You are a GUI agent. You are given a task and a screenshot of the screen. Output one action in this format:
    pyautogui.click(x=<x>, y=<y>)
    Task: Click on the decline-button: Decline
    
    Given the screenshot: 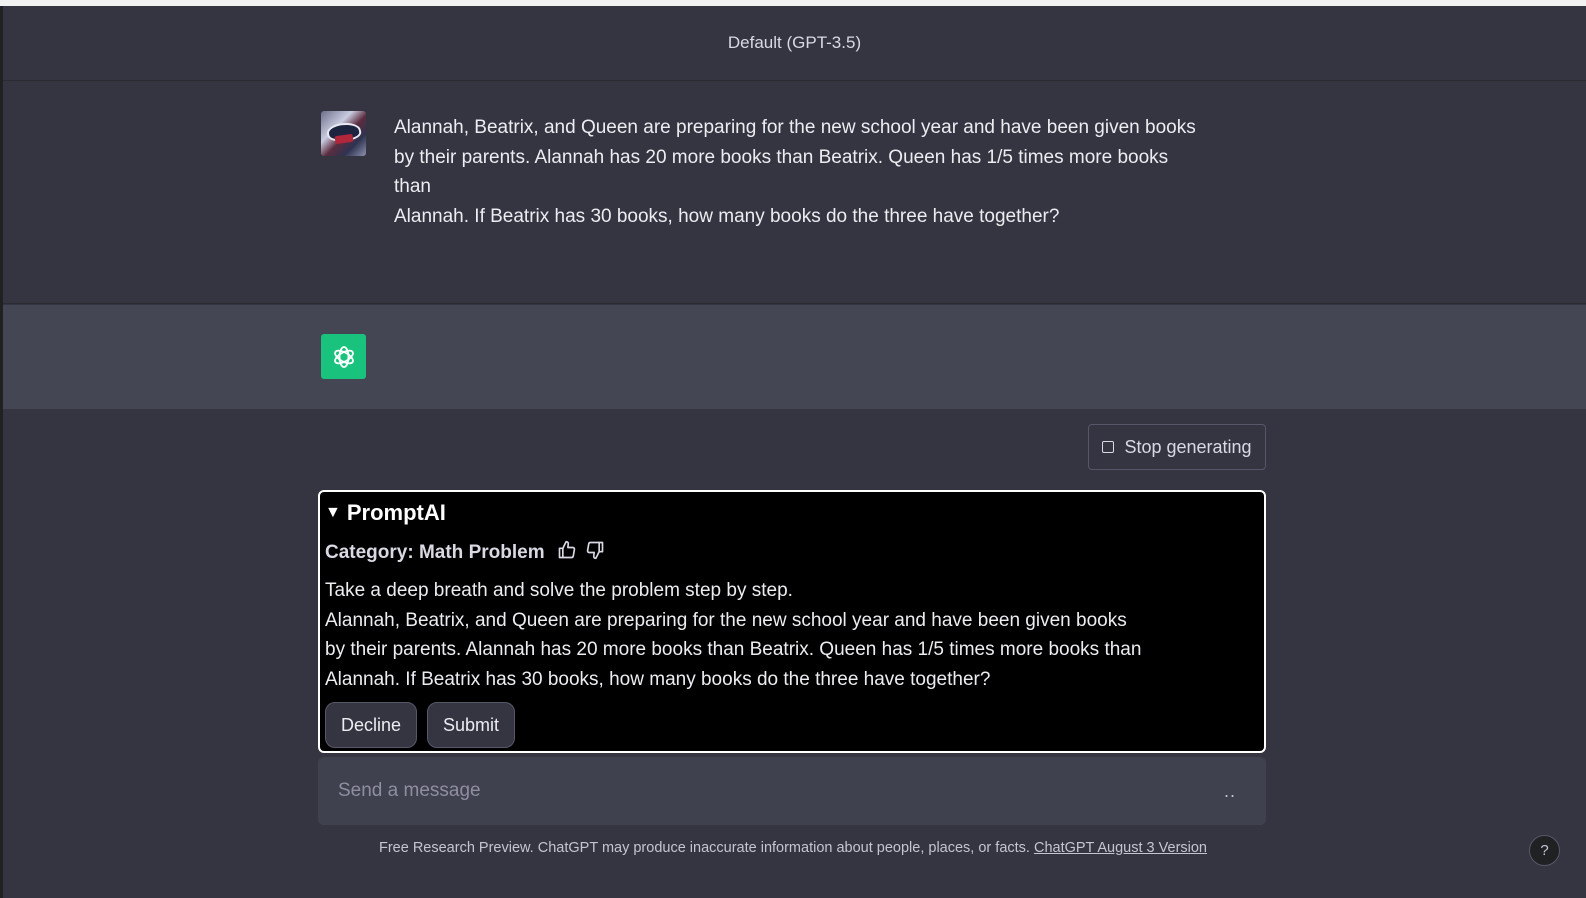 What is the action you would take?
    pyautogui.click(x=371, y=725)
    